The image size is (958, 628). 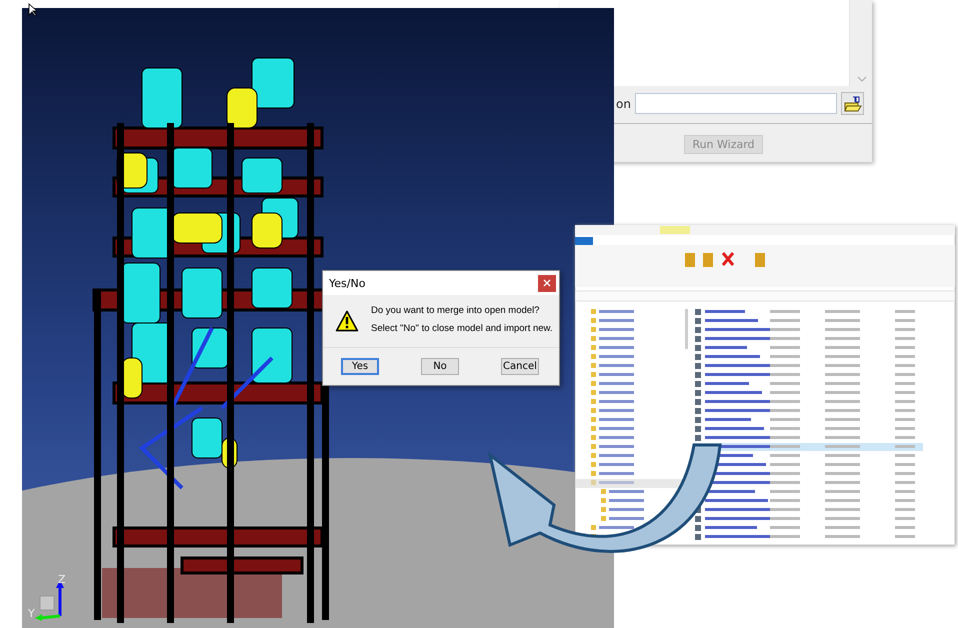 What do you see at coordinates (33, 10) in the screenshot?
I see `mouse-cursor-icon` at bounding box center [33, 10].